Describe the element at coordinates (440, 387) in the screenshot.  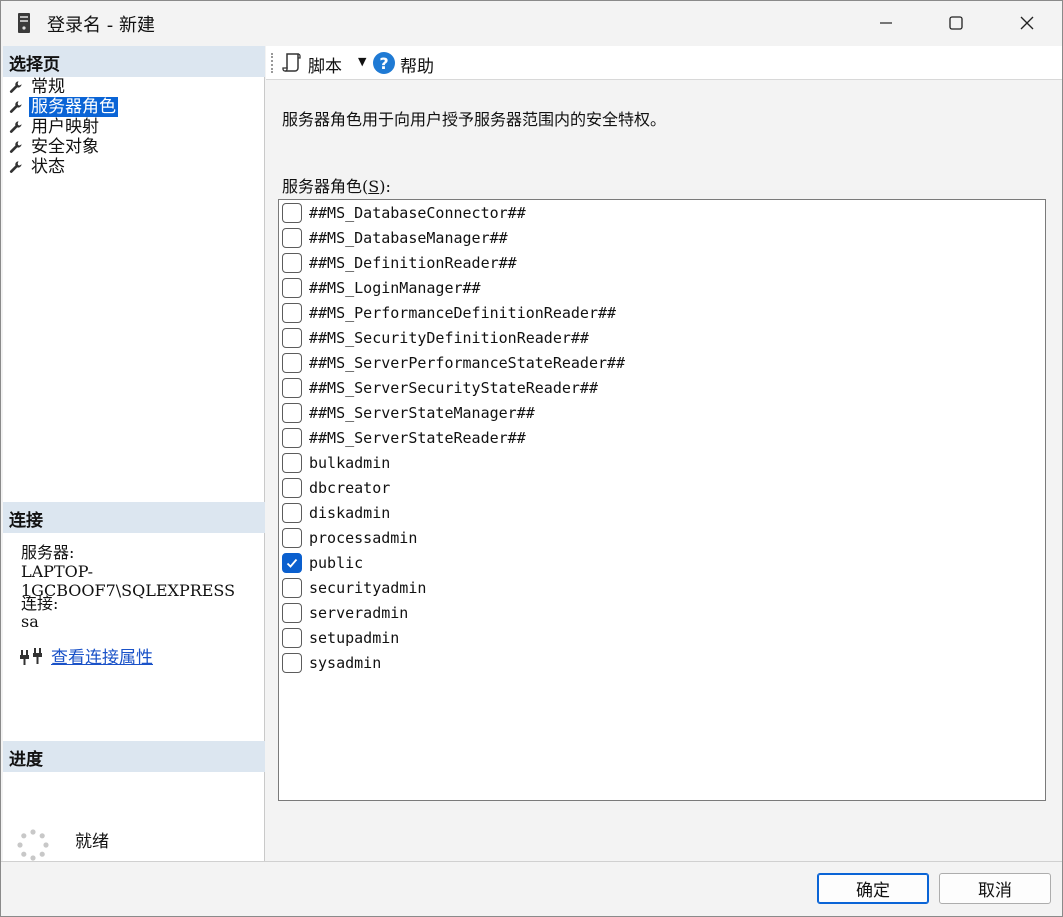
I see `role-row: ##MS_ServerSecurityStateReader##` at that location.